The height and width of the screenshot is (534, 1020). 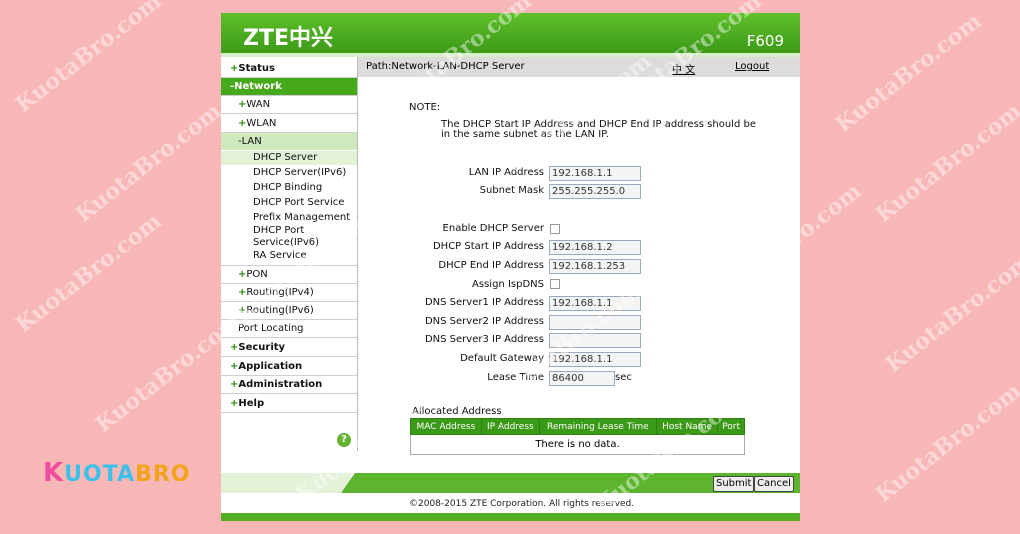 I want to click on sidebar-item-dhcp-server: DHCP Server, so click(x=289, y=158).